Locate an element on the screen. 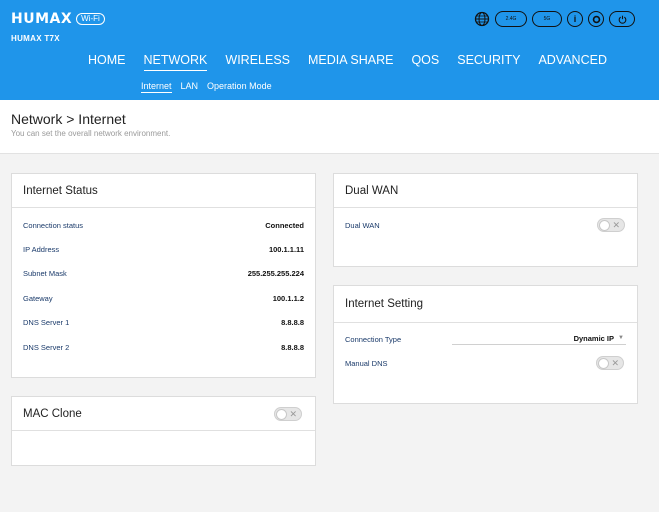  band-2g-label: 2.4G is located at coordinates (511, 18).